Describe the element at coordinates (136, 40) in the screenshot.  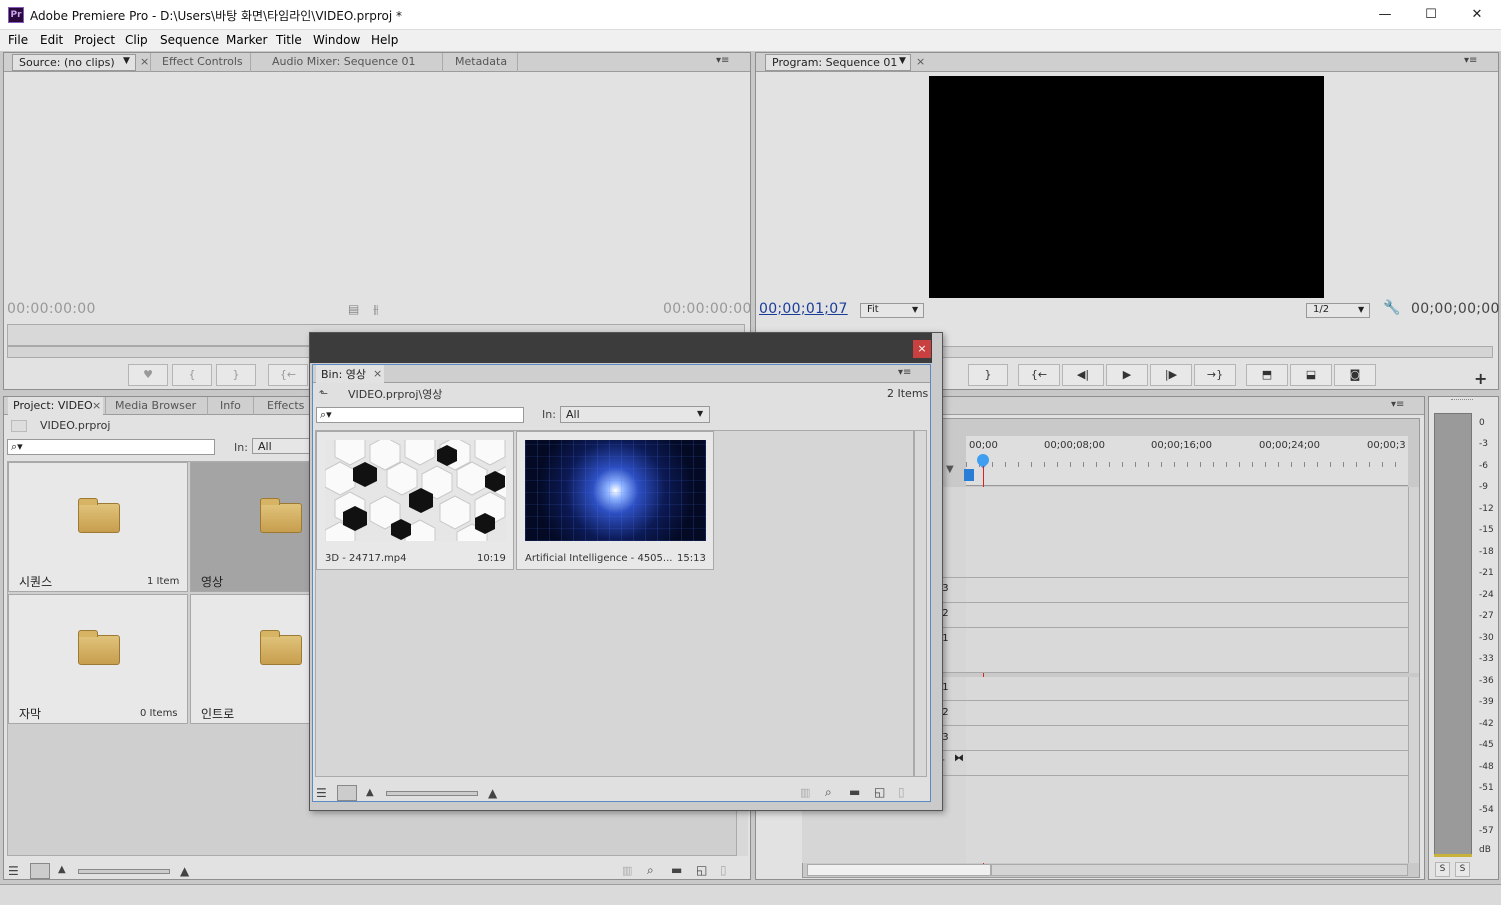
I see `menu-clip: Clip` at that location.